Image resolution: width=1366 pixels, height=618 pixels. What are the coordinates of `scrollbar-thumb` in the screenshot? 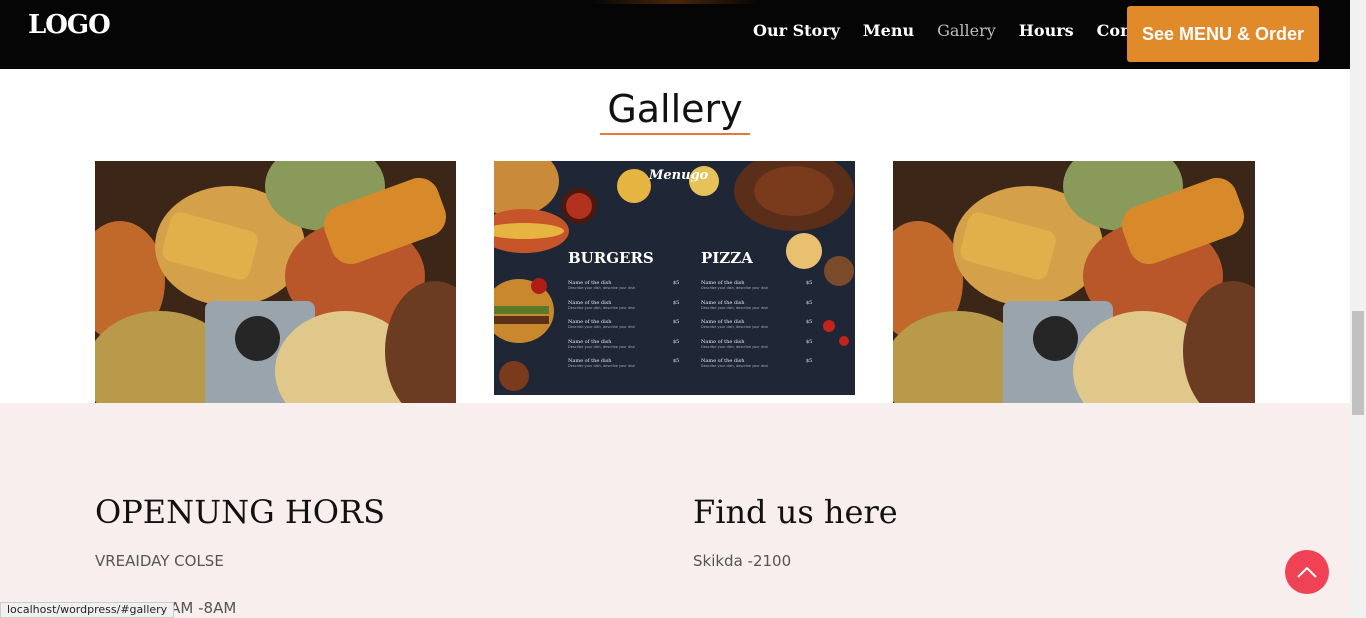 It's located at (1358, 363).